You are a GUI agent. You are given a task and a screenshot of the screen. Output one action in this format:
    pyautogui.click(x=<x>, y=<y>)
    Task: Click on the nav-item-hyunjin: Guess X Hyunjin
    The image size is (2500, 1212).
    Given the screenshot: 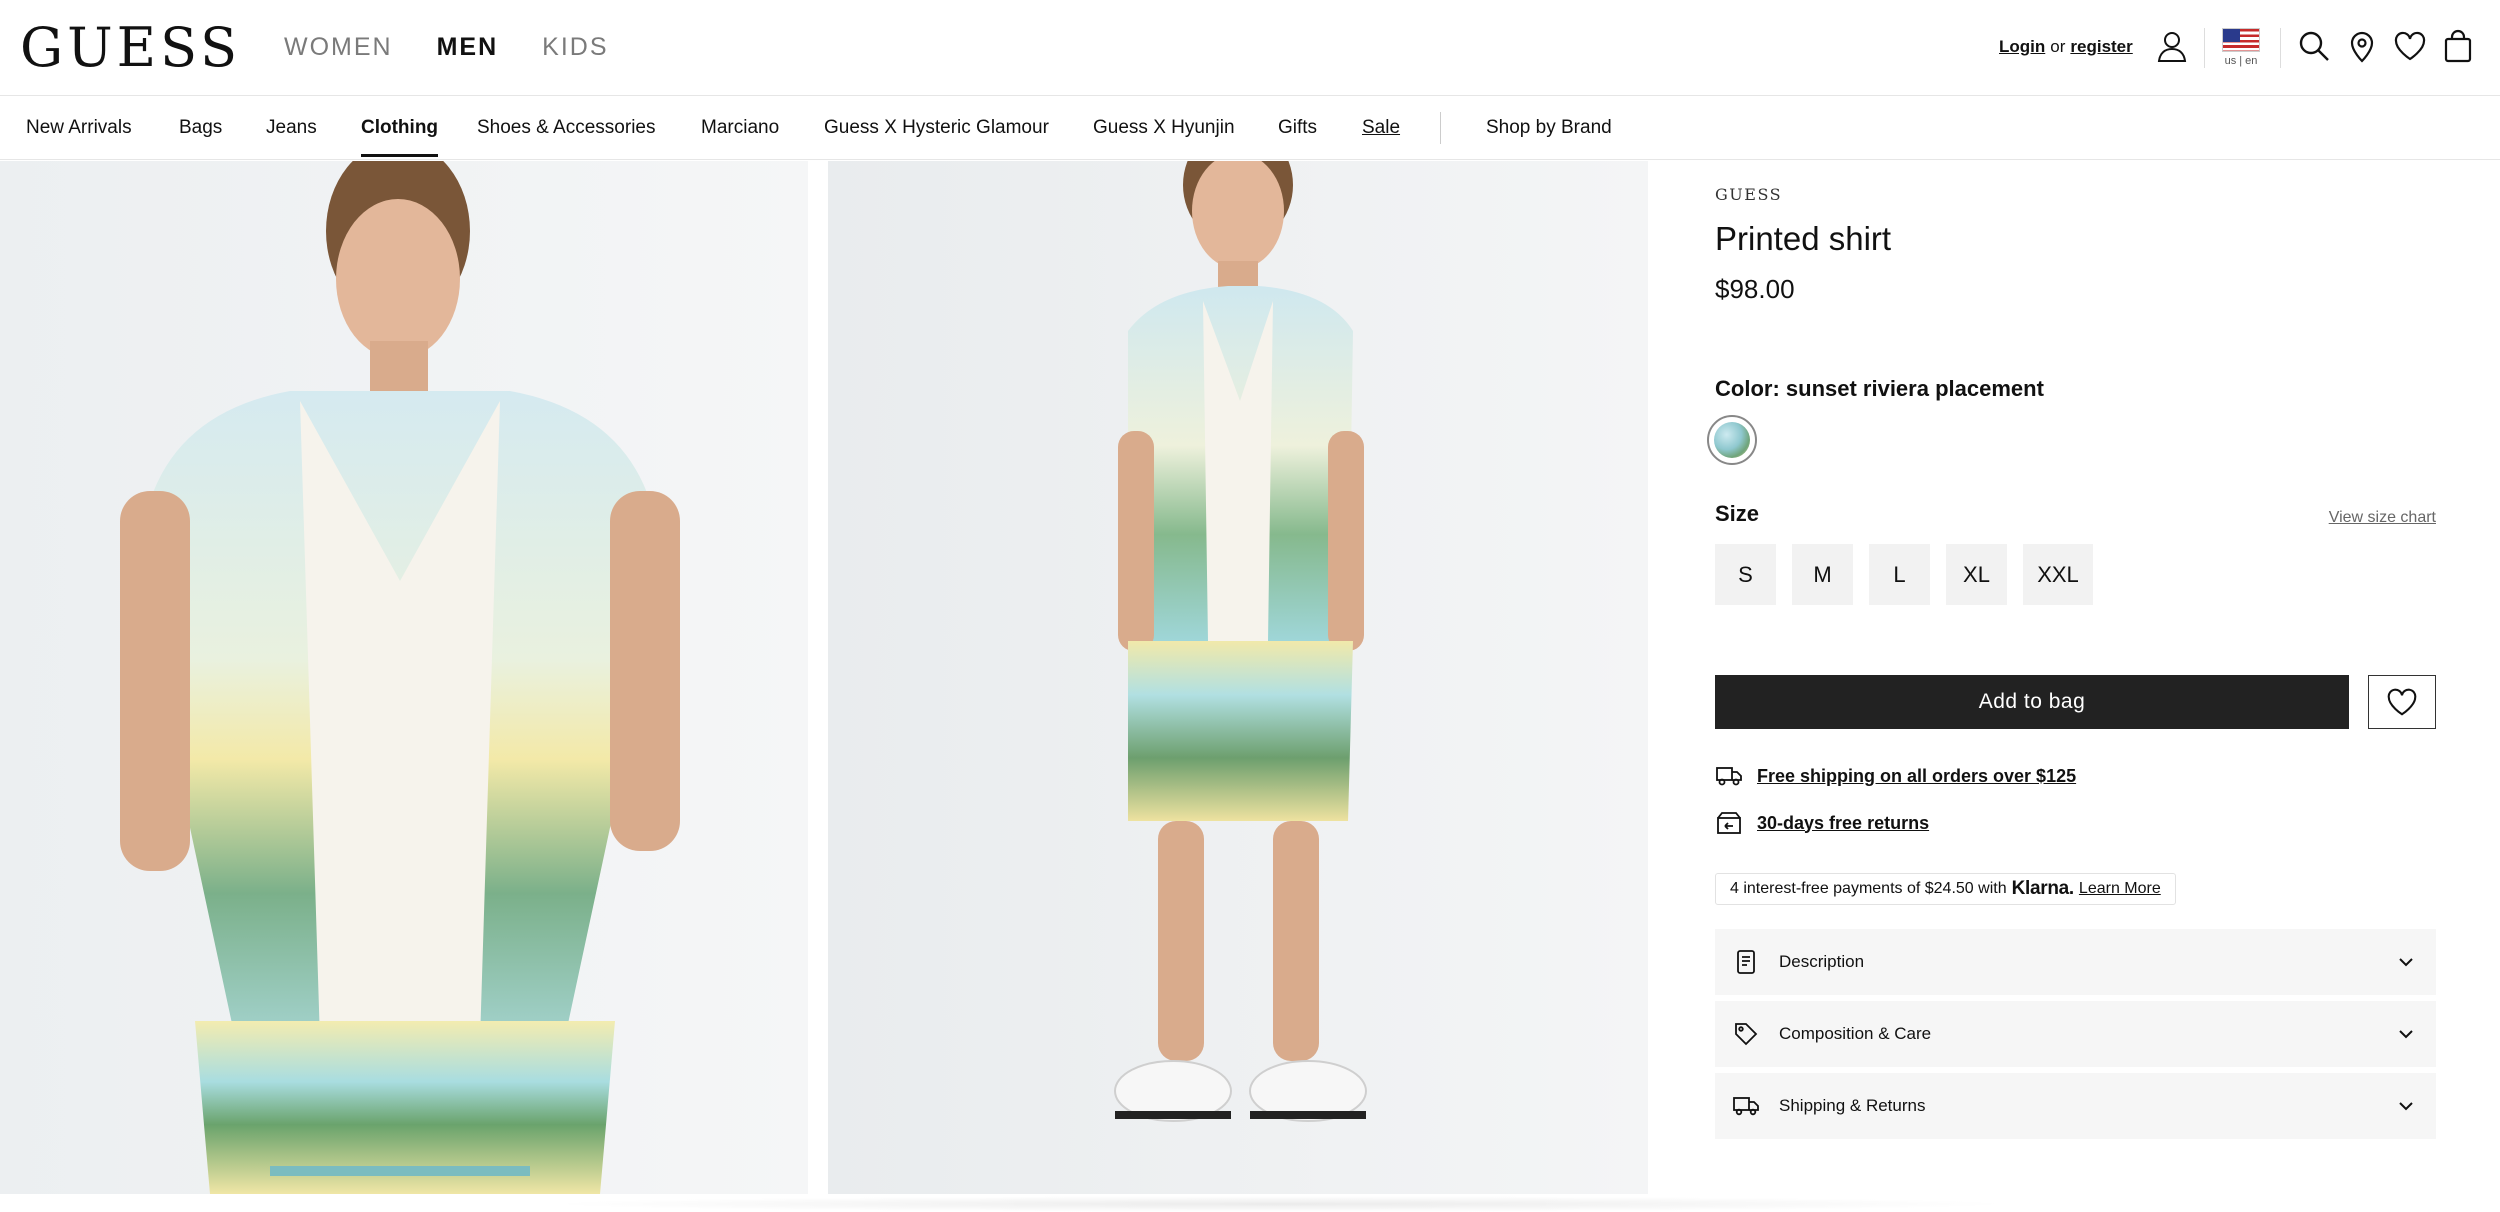 What is the action you would take?
    pyautogui.click(x=1164, y=128)
    